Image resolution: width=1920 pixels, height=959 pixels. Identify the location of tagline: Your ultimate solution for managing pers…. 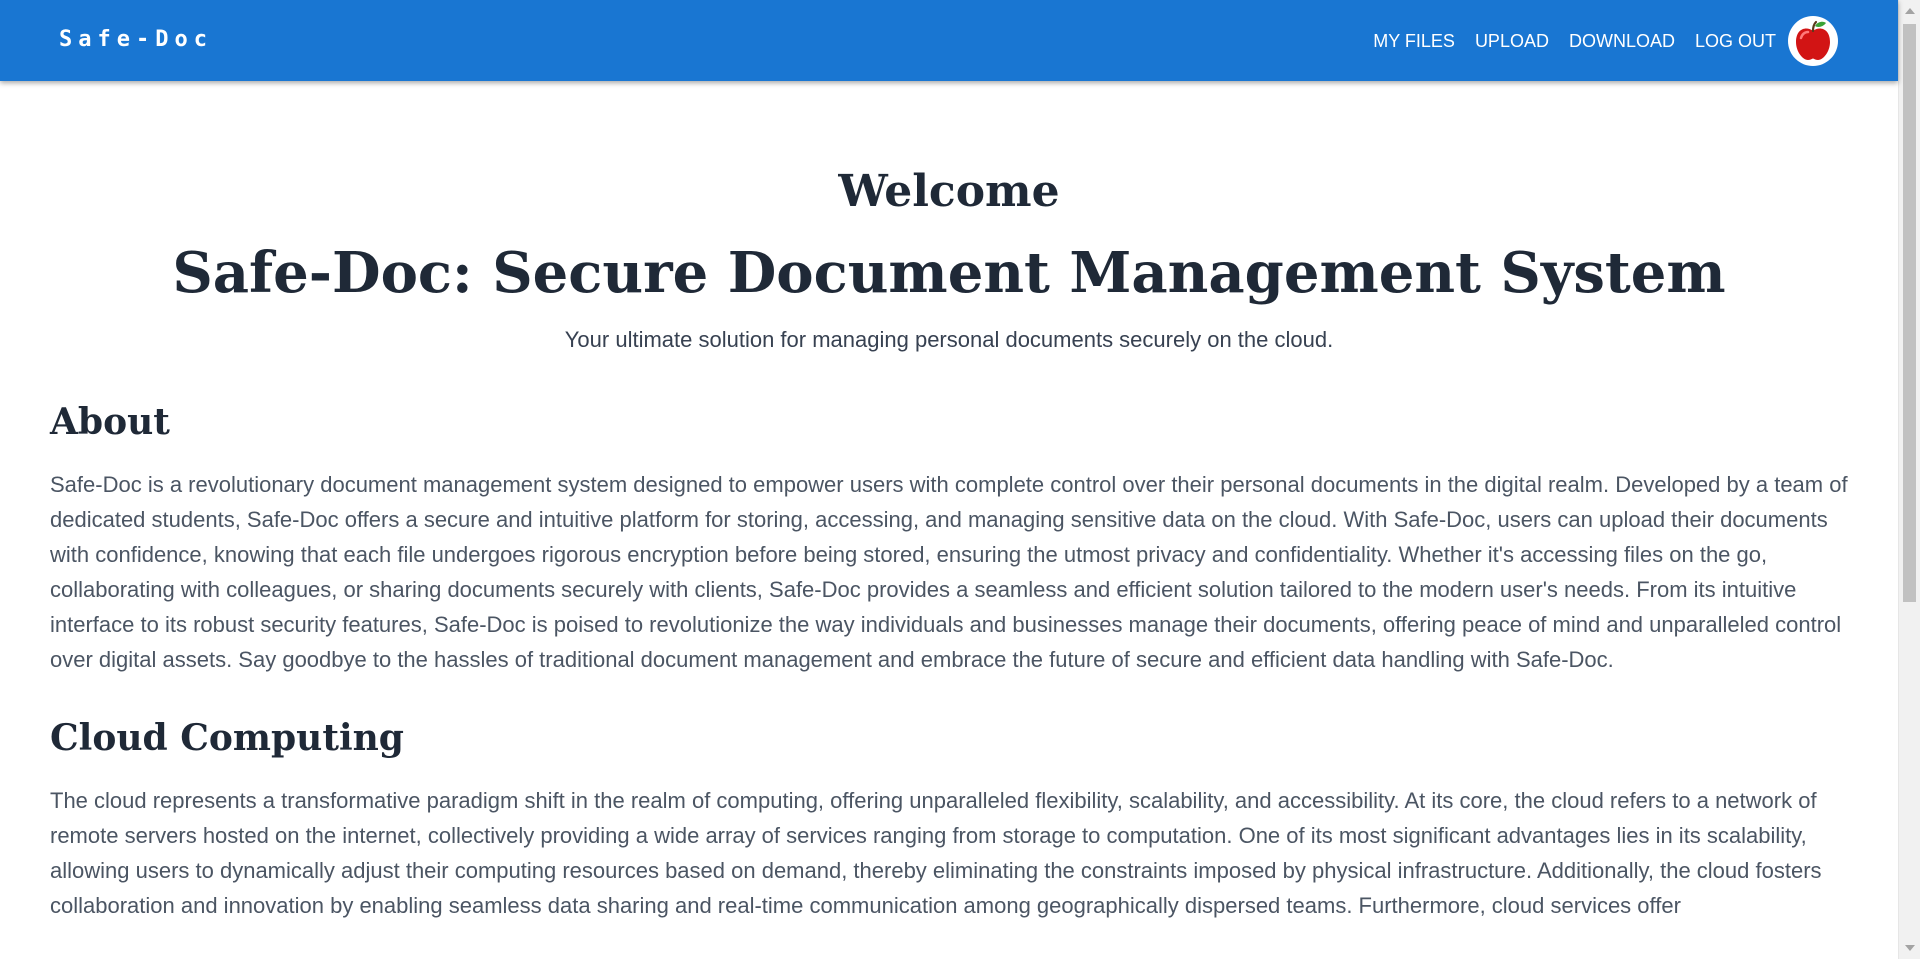
(949, 339).